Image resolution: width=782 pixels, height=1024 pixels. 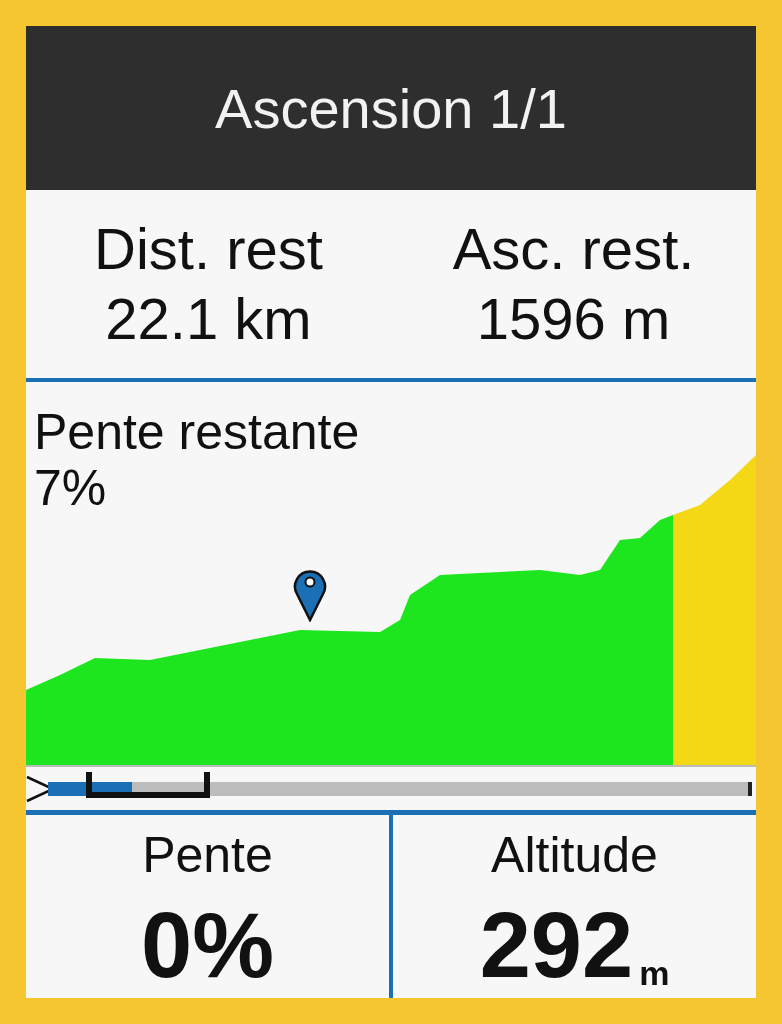 What do you see at coordinates (208, 319) in the screenshot?
I see `stat-value: 22.1 km` at bounding box center [208, 319].